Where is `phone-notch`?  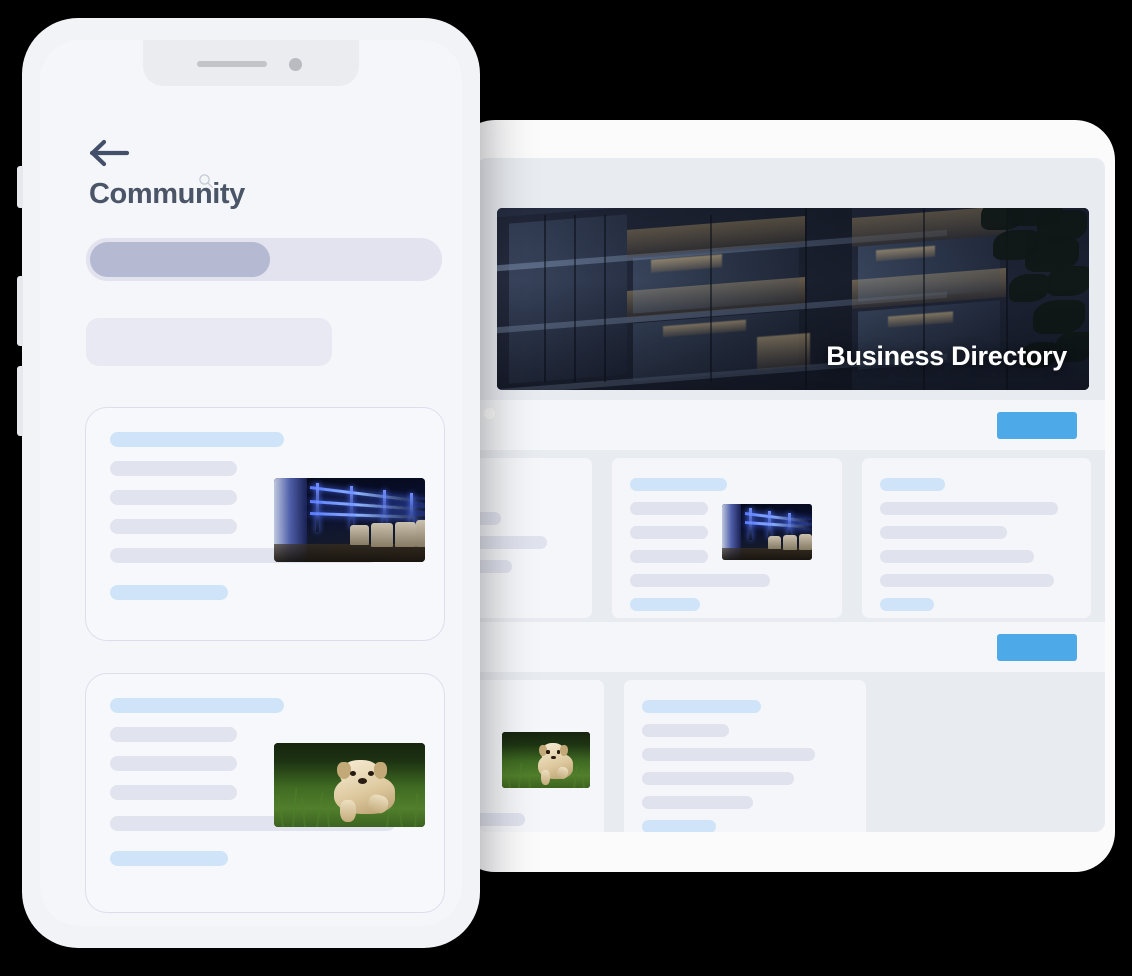
phone-notch is located at coordinates (251, 63).